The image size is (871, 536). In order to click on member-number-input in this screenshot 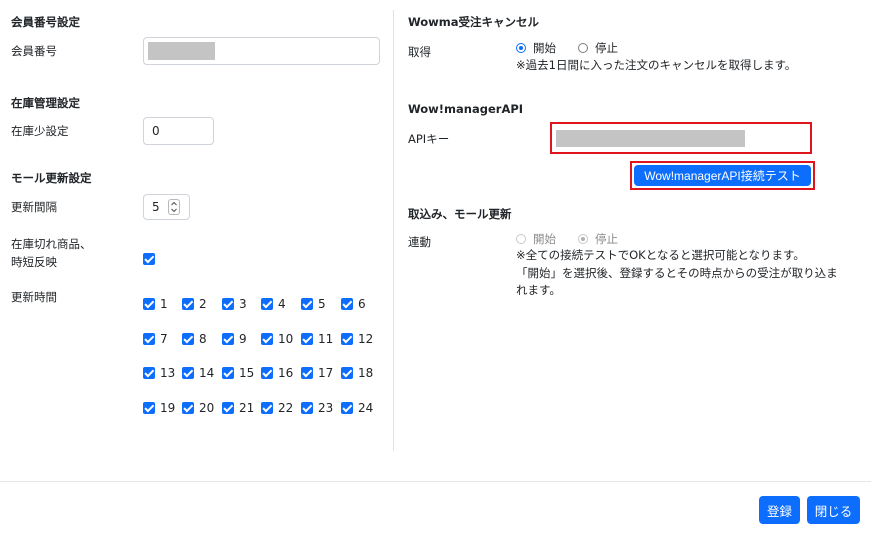, I will do `click(261, 51)`.